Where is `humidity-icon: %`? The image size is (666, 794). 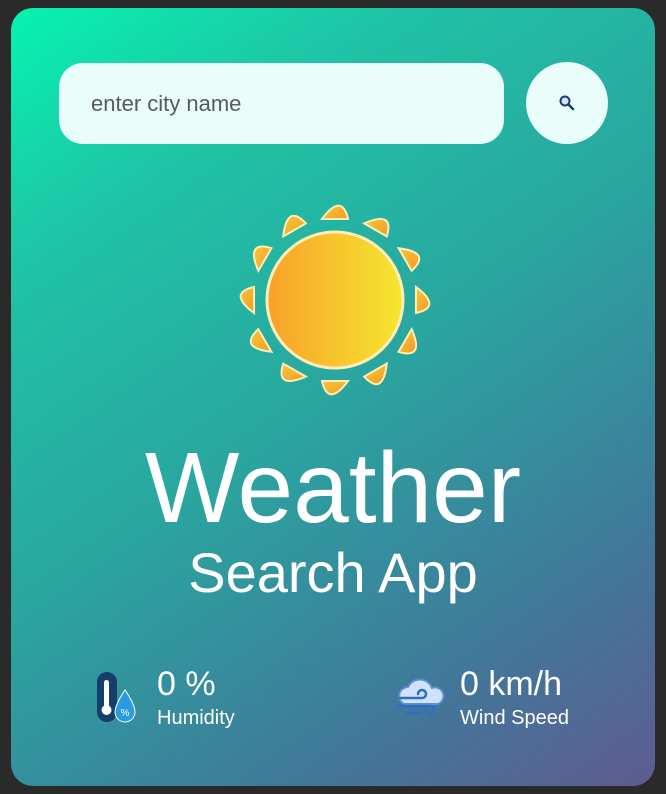
humidity-icon: % is located at coordinates (117, 697).